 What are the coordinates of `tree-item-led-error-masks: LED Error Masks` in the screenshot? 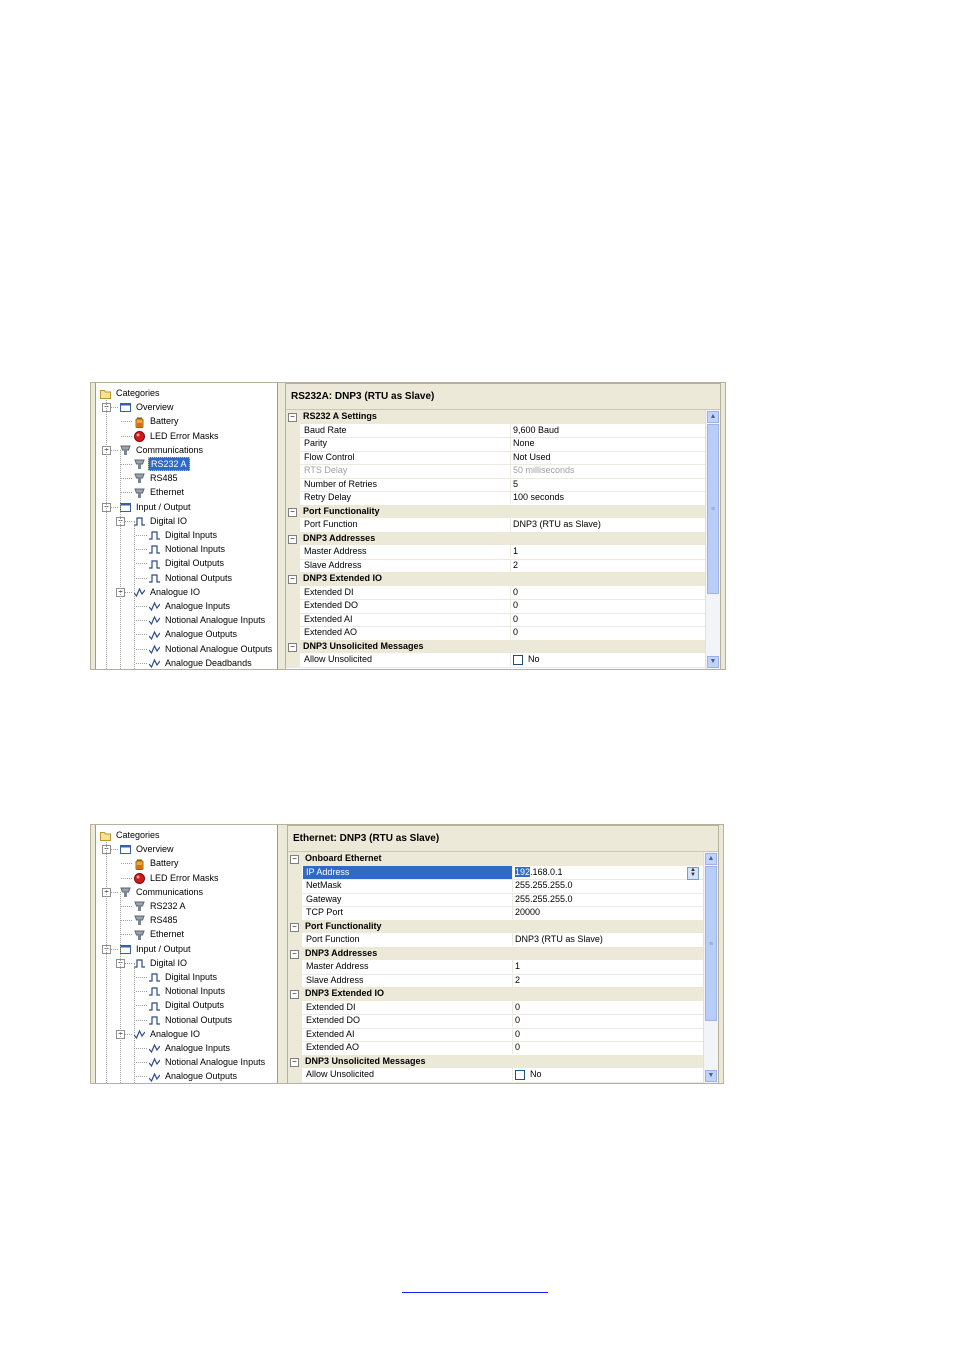 It's located at (177, 436).